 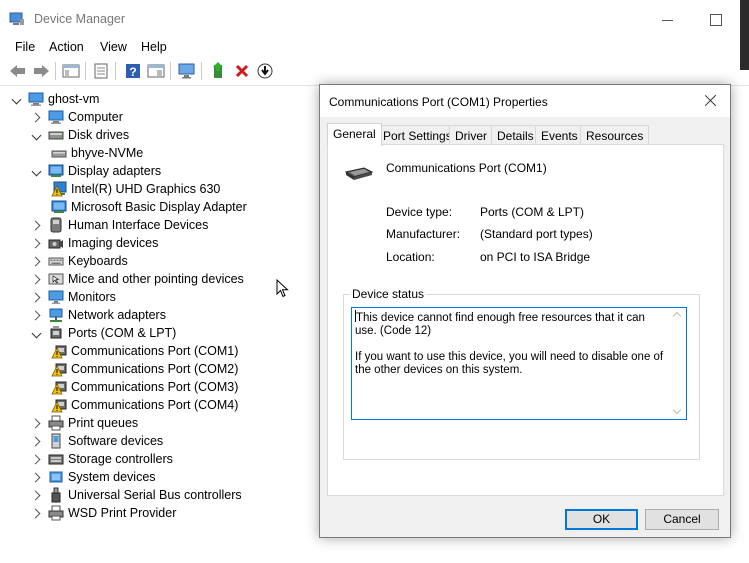 I want to click on scroll-down-icon, so click(x=677, y=410).